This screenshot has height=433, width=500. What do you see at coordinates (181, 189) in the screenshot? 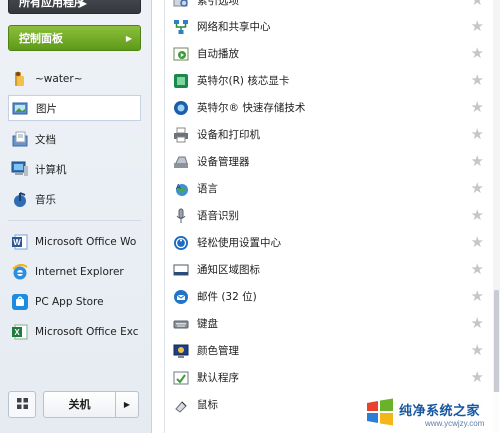
I see `language-icon: A` at bounding box center [181, 189].